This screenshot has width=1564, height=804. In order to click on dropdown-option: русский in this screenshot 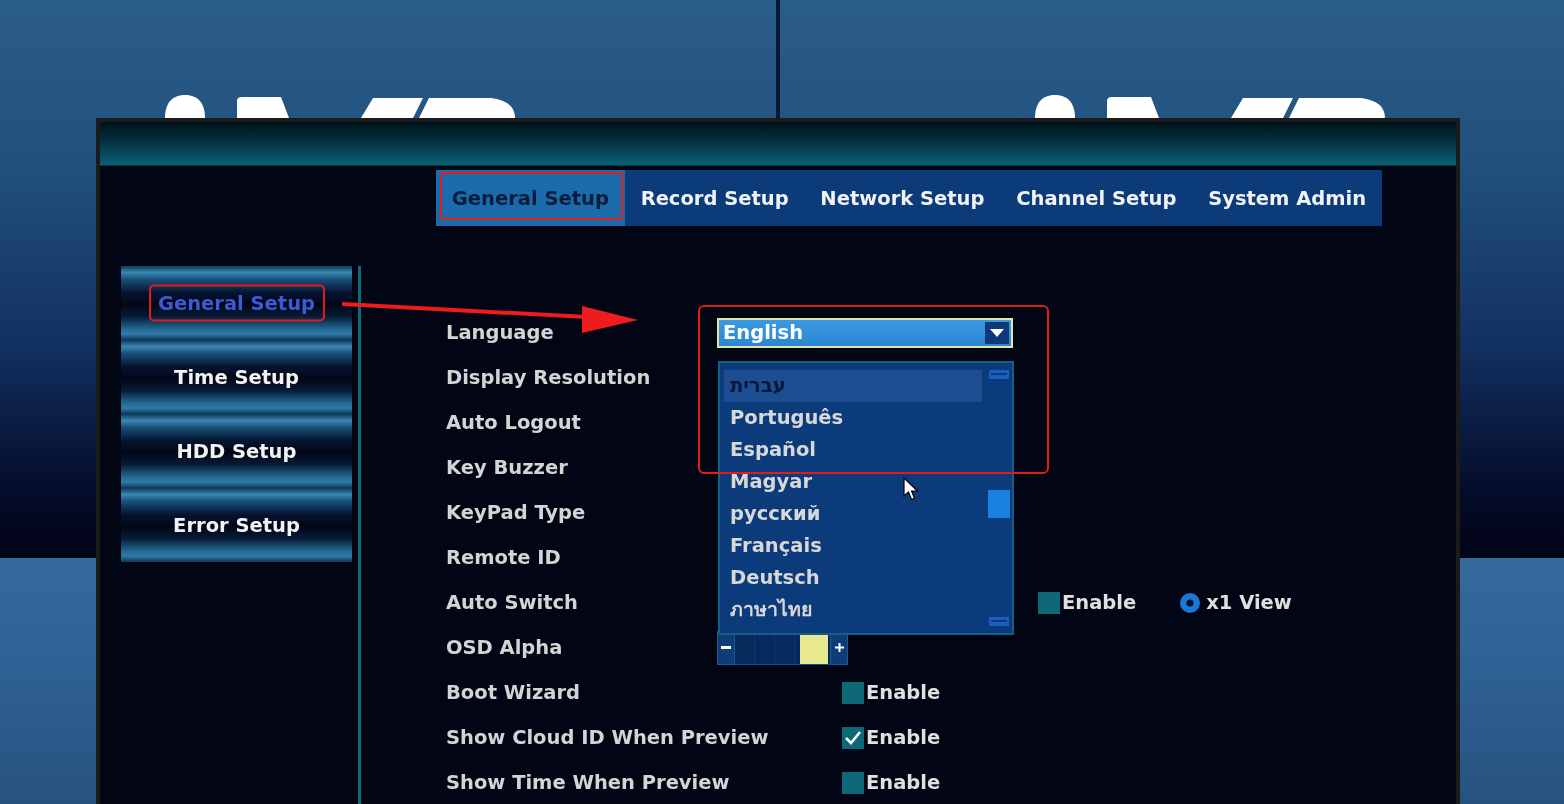, I will do `click(853, 513)`.